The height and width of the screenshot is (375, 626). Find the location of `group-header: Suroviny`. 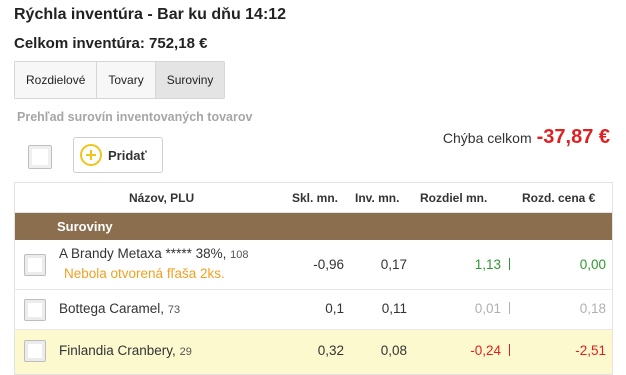

group-header: Suroviny is located at coordinates (313, 226).